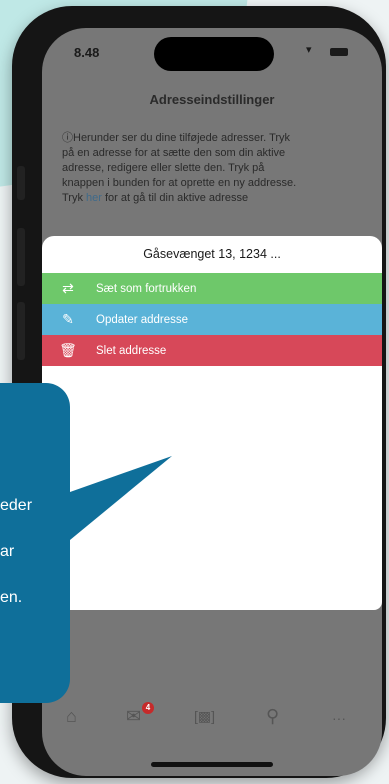  Describe the element at coordinates (16, 505) in the screenshot. I see `bubble-text-line: eder` at that location.